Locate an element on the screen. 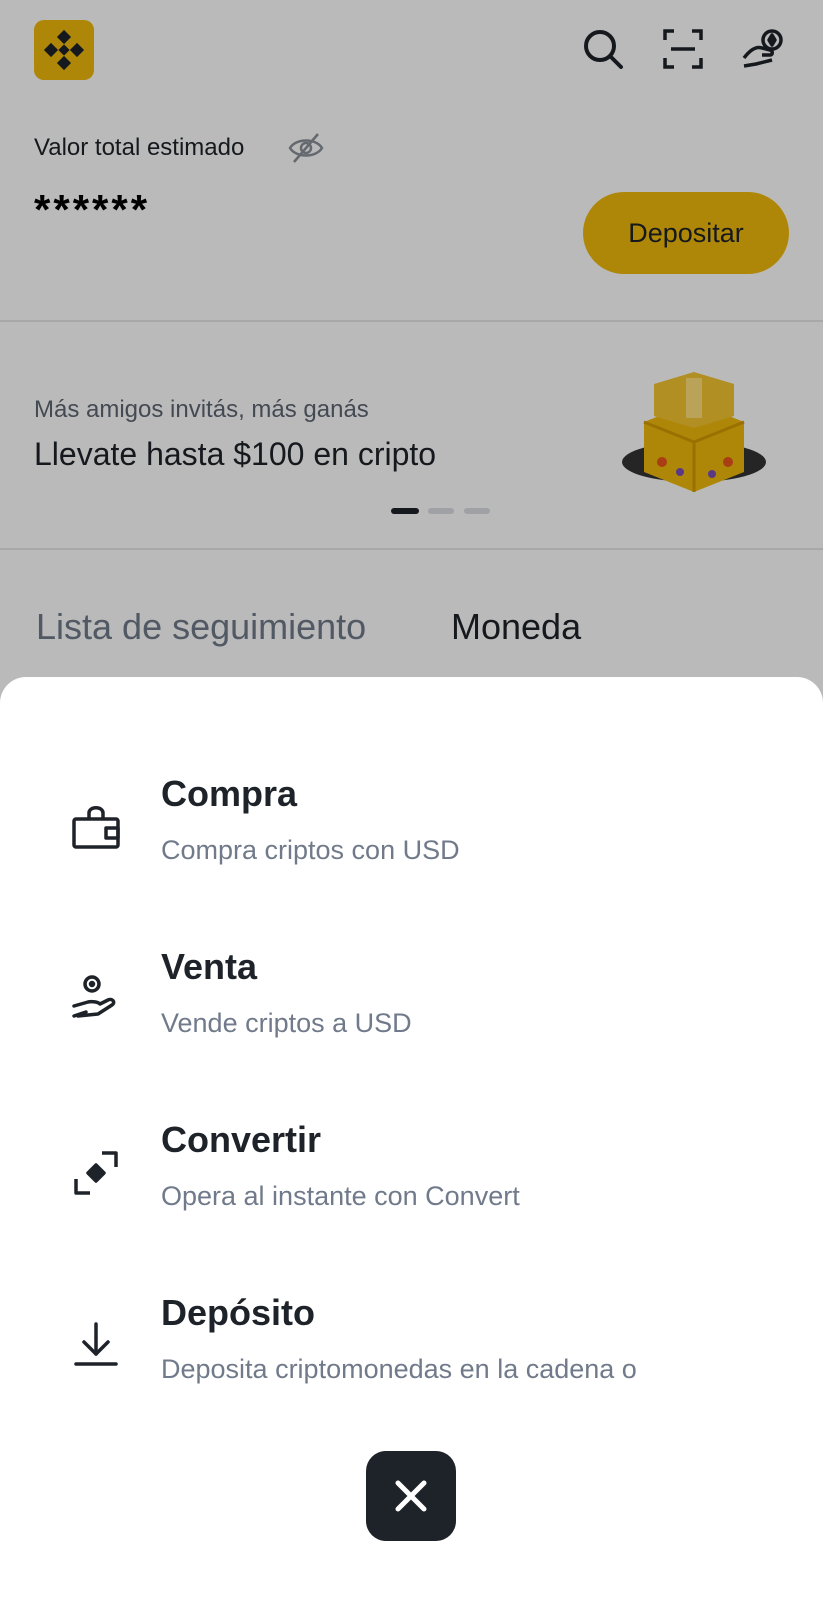 Image resolution: width=823 pixels, height=1600 pixels. action-buy-title: Compra is located at coordinates (229, 793).